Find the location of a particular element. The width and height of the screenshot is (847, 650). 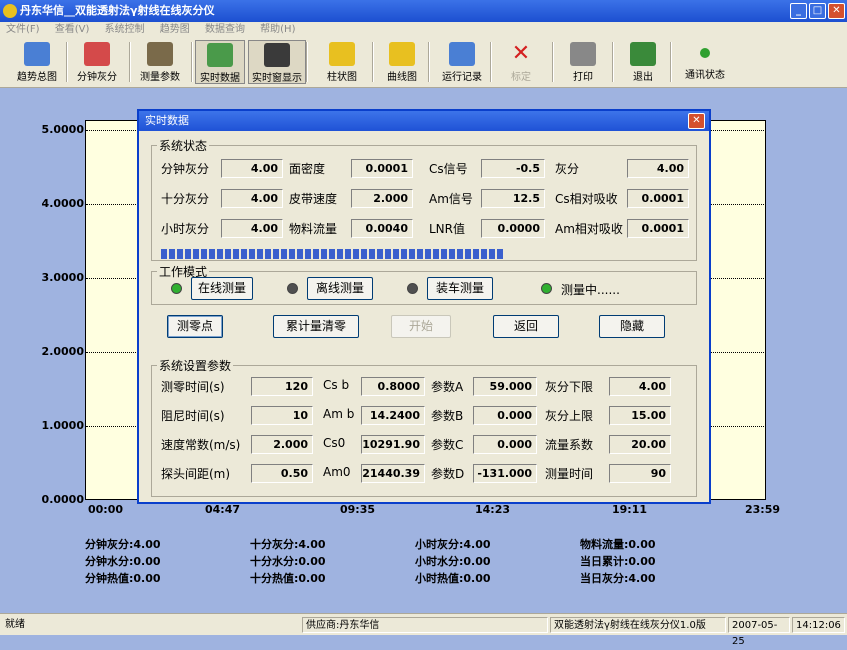

status-value: 0.0040 is located at coordinates (382, 228).